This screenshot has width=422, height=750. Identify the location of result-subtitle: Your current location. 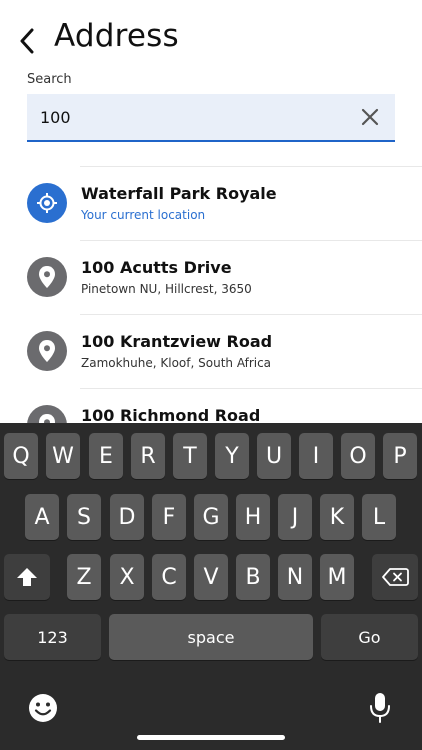
(143, 215).